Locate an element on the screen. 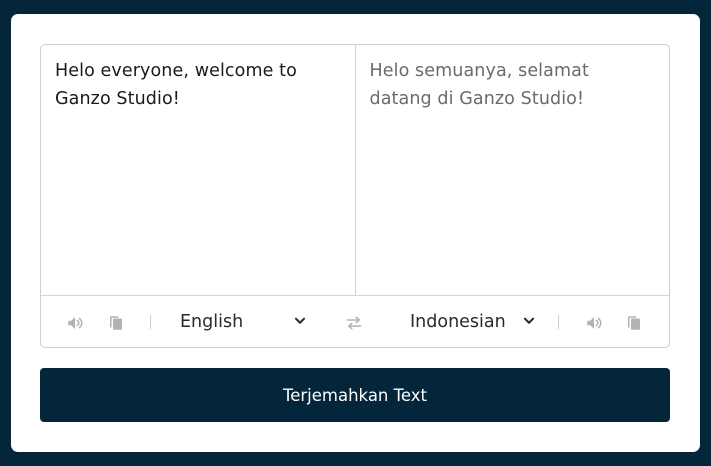  source-speaker-icon is located at coordinates (75, 323).